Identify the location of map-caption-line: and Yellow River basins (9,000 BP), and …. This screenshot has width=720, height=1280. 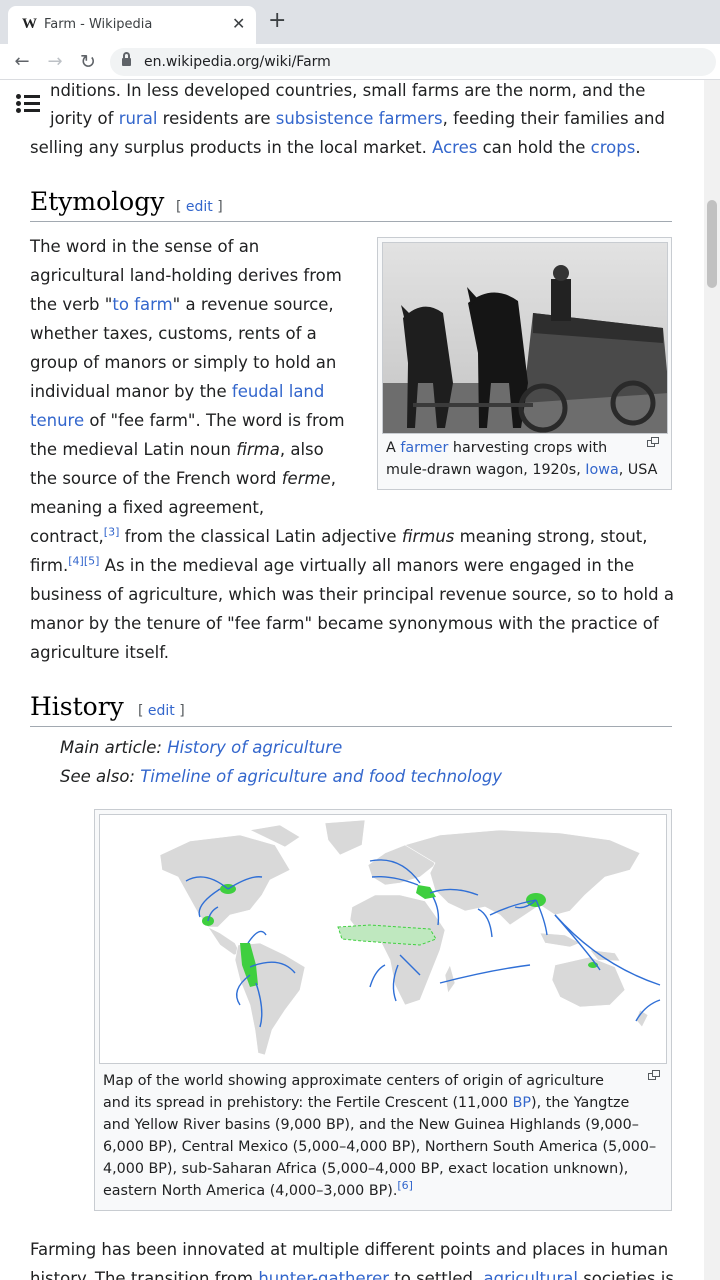
(371, 1125).